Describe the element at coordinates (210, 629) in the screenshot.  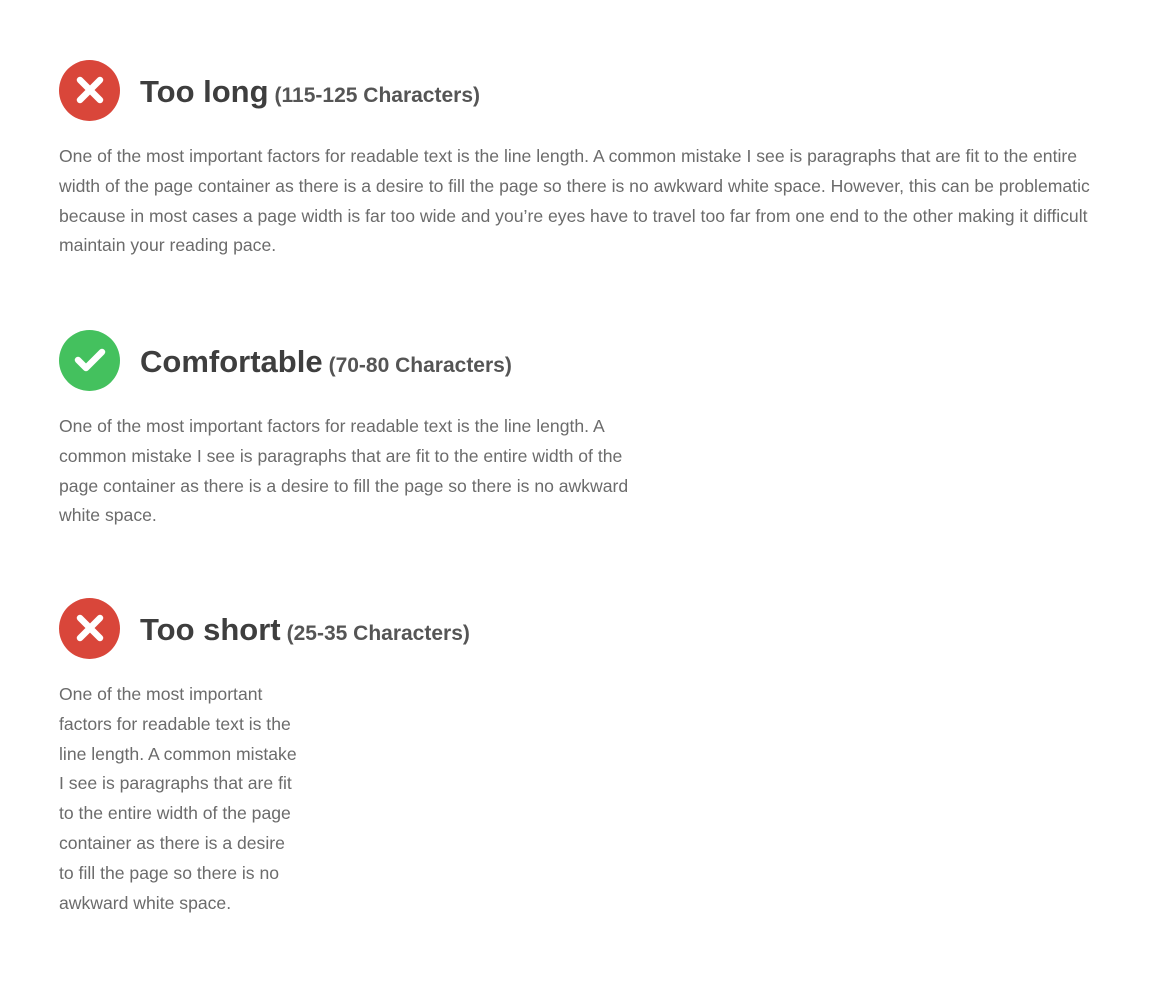
I see `title-text: Too short` at that location.